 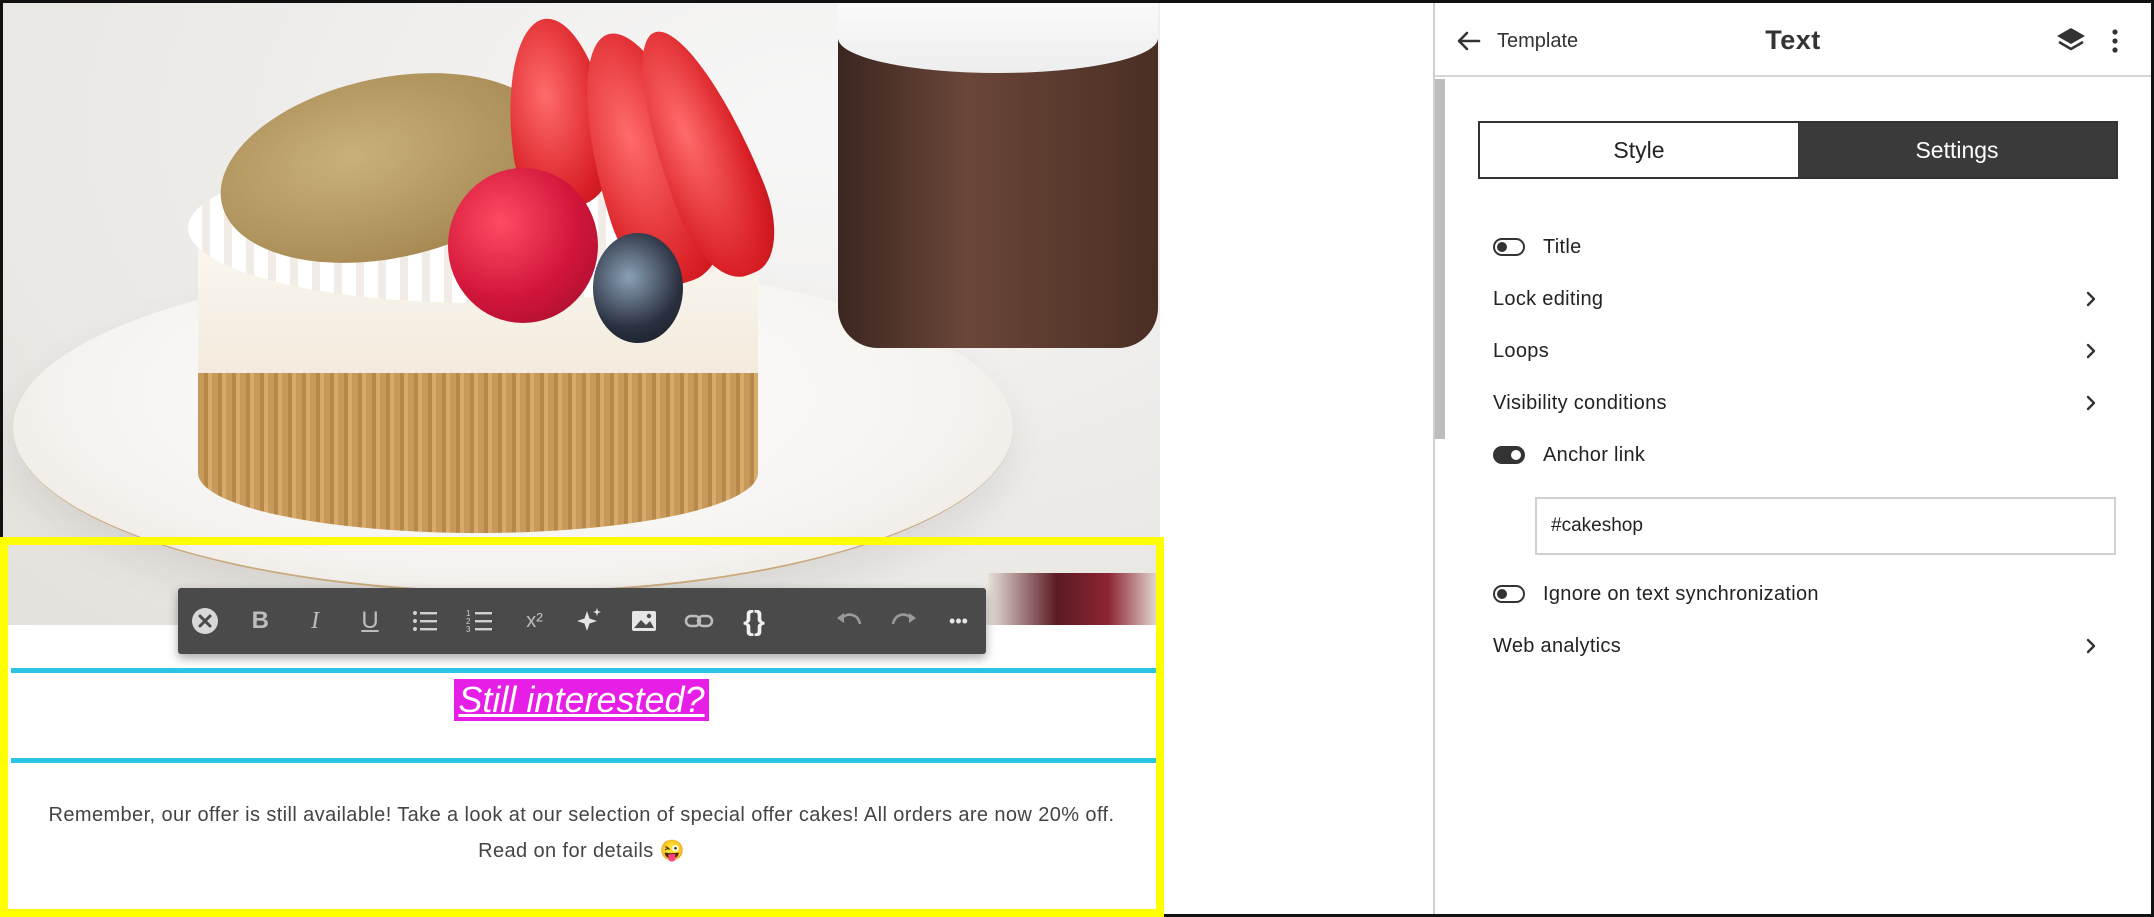 What do you see at coordinates (1074, 599) in the screenshot?
I see `berry-strip-shape` at bounding box center [1074, 599].